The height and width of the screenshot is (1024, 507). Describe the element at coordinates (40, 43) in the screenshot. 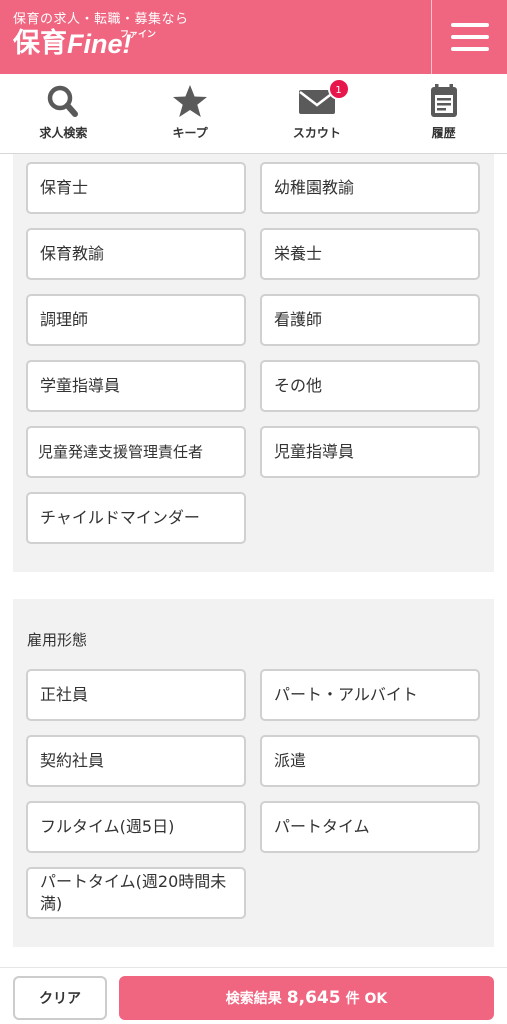

I see `logo-text-jp: 保育` at that location.